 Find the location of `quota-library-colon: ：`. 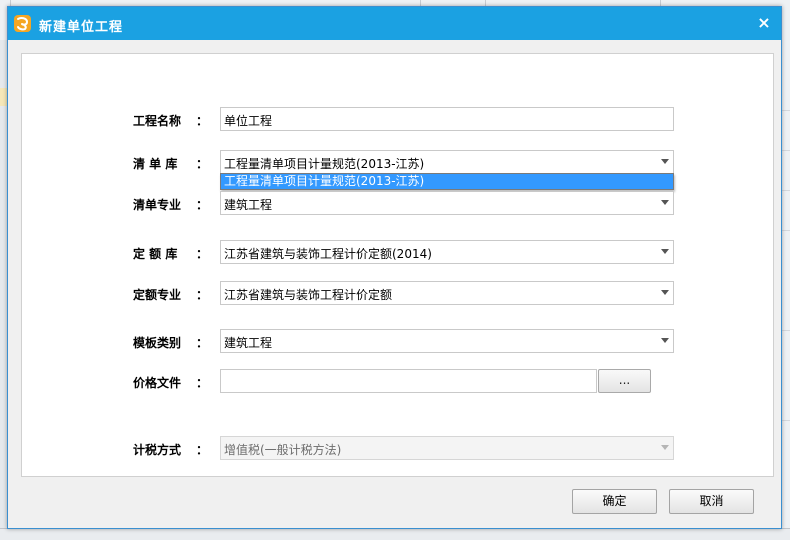

quota-library-colon: ： is located at coordinates (202, 254).